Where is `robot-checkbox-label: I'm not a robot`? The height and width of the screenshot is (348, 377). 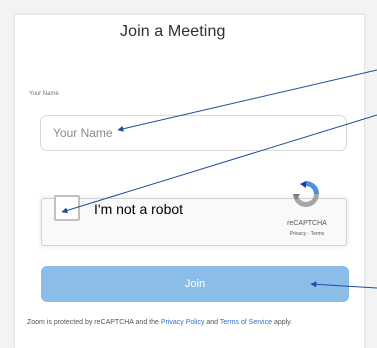 robot-checkbox-label: I'm not a robot is located at coordinates (139, 209).